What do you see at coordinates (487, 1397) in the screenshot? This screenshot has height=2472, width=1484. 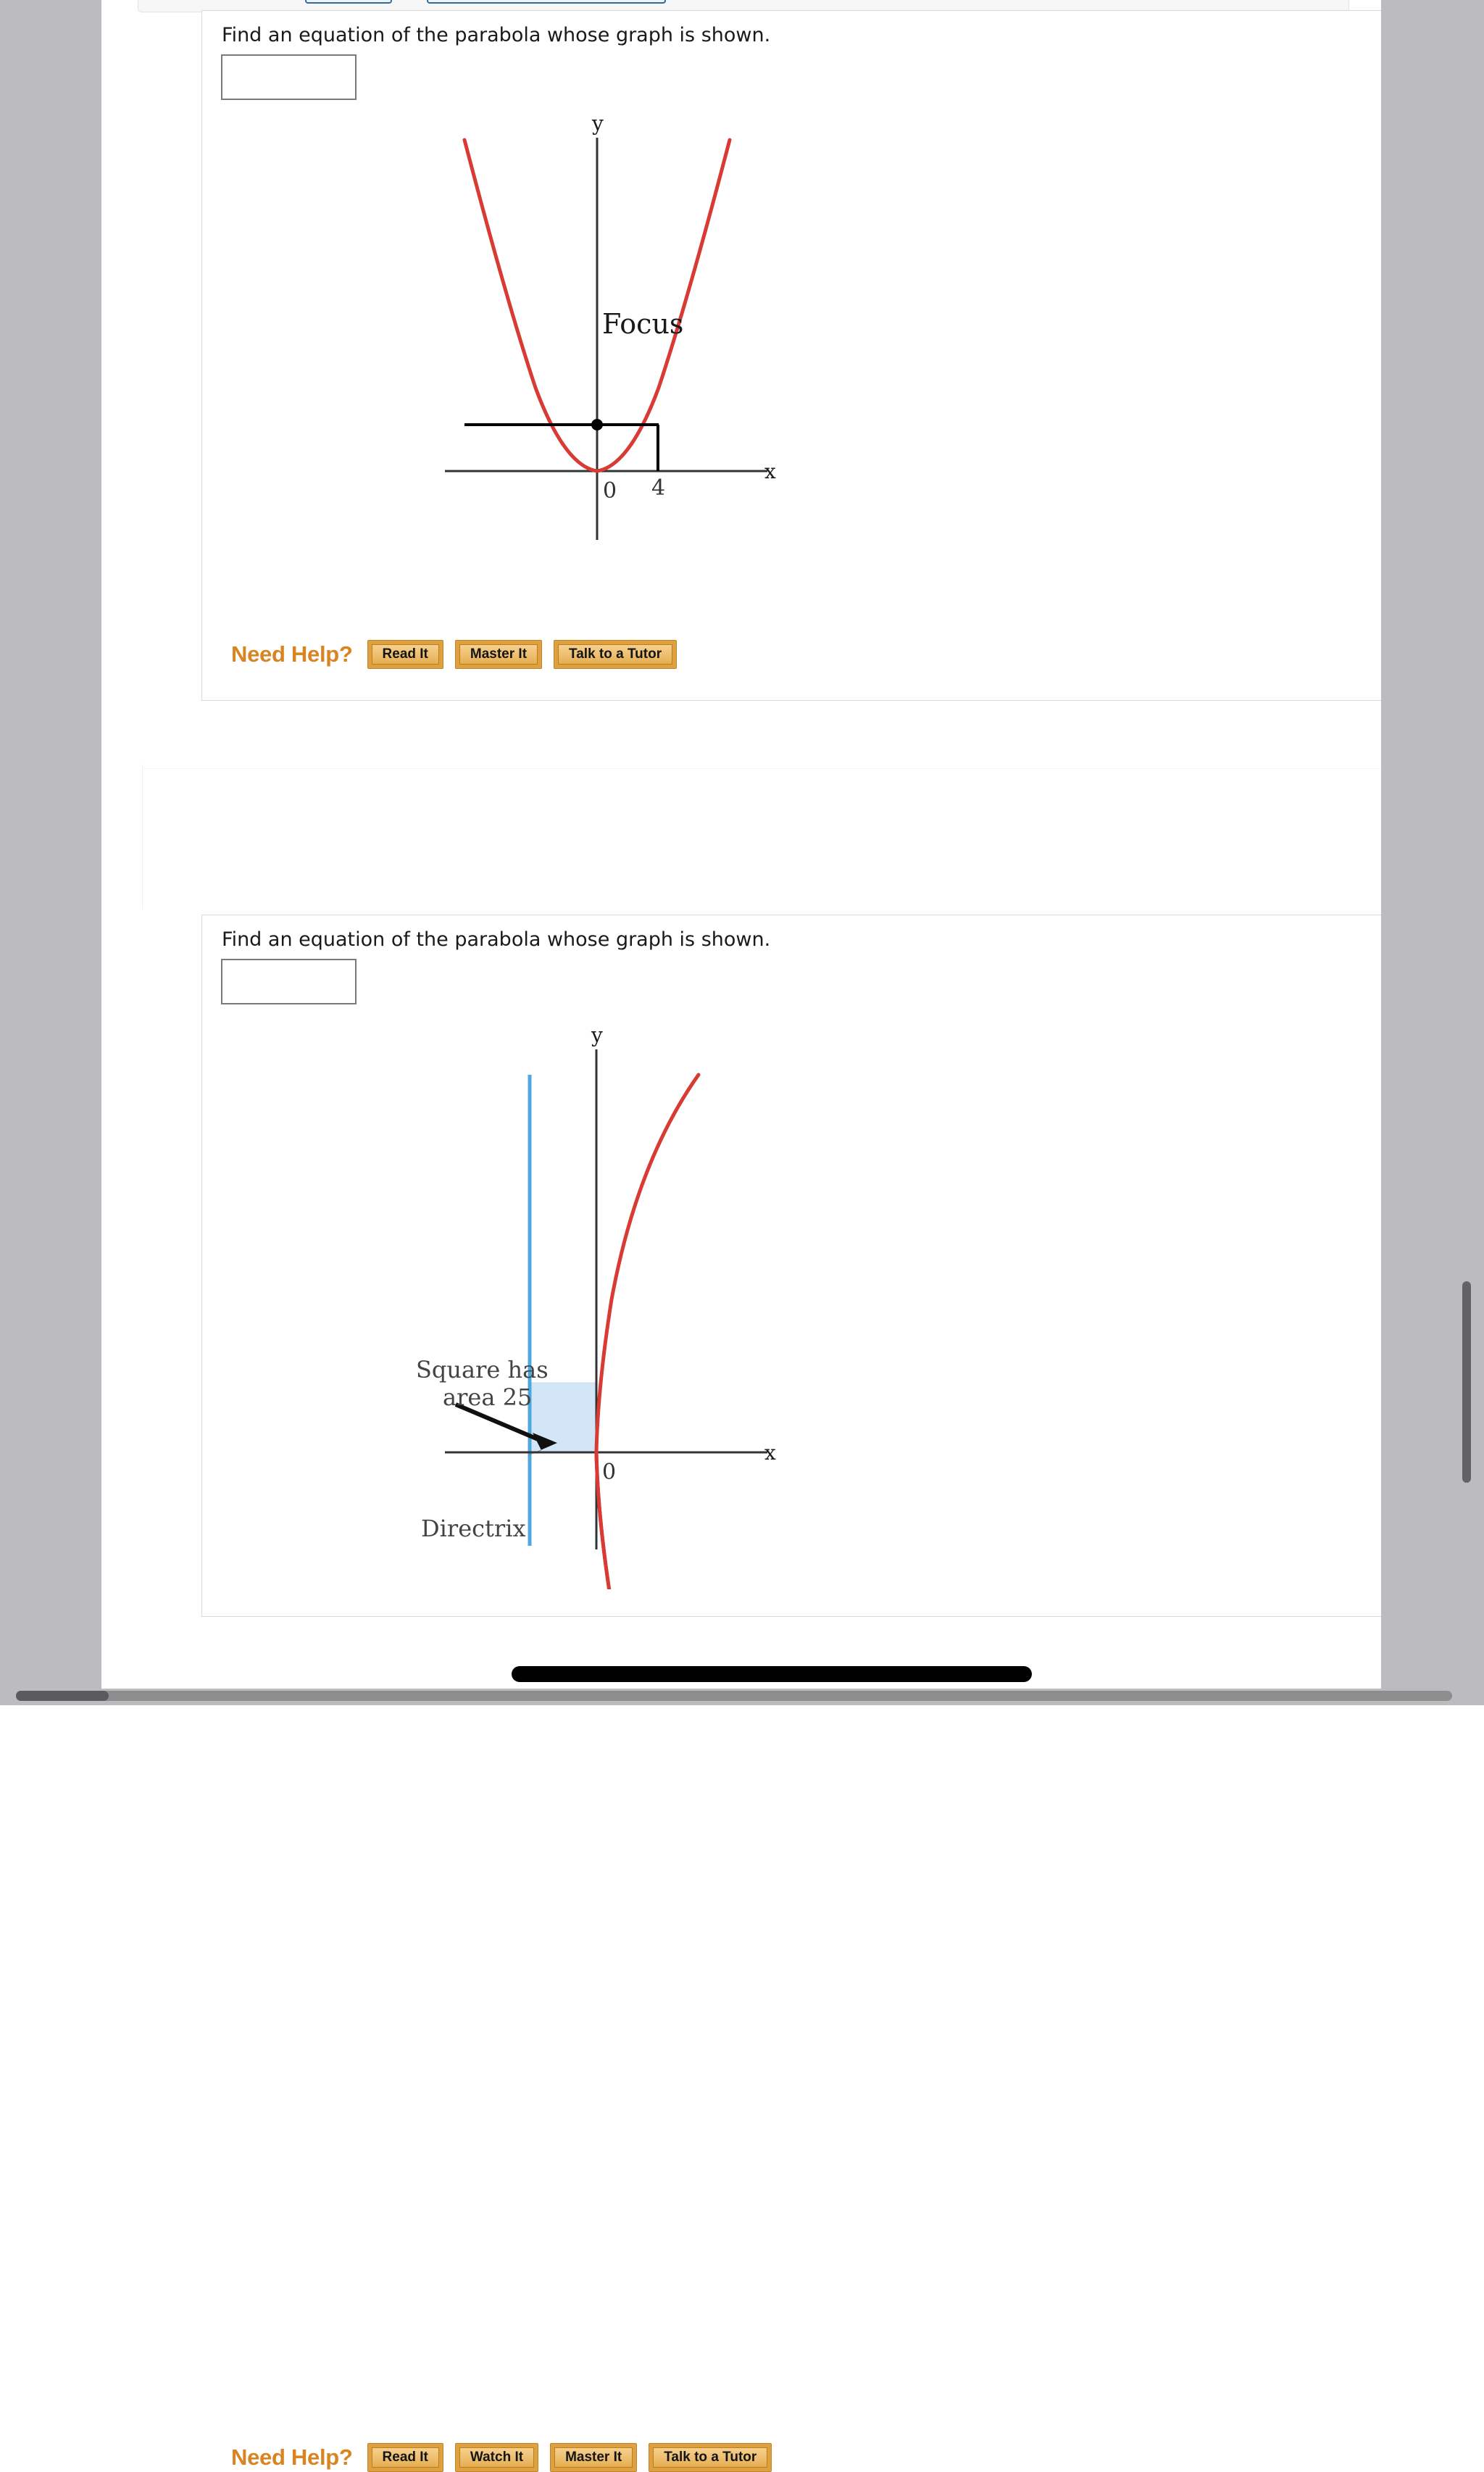 I see `square-label-line2-2: area 25` at bounding box center [487, 1397].